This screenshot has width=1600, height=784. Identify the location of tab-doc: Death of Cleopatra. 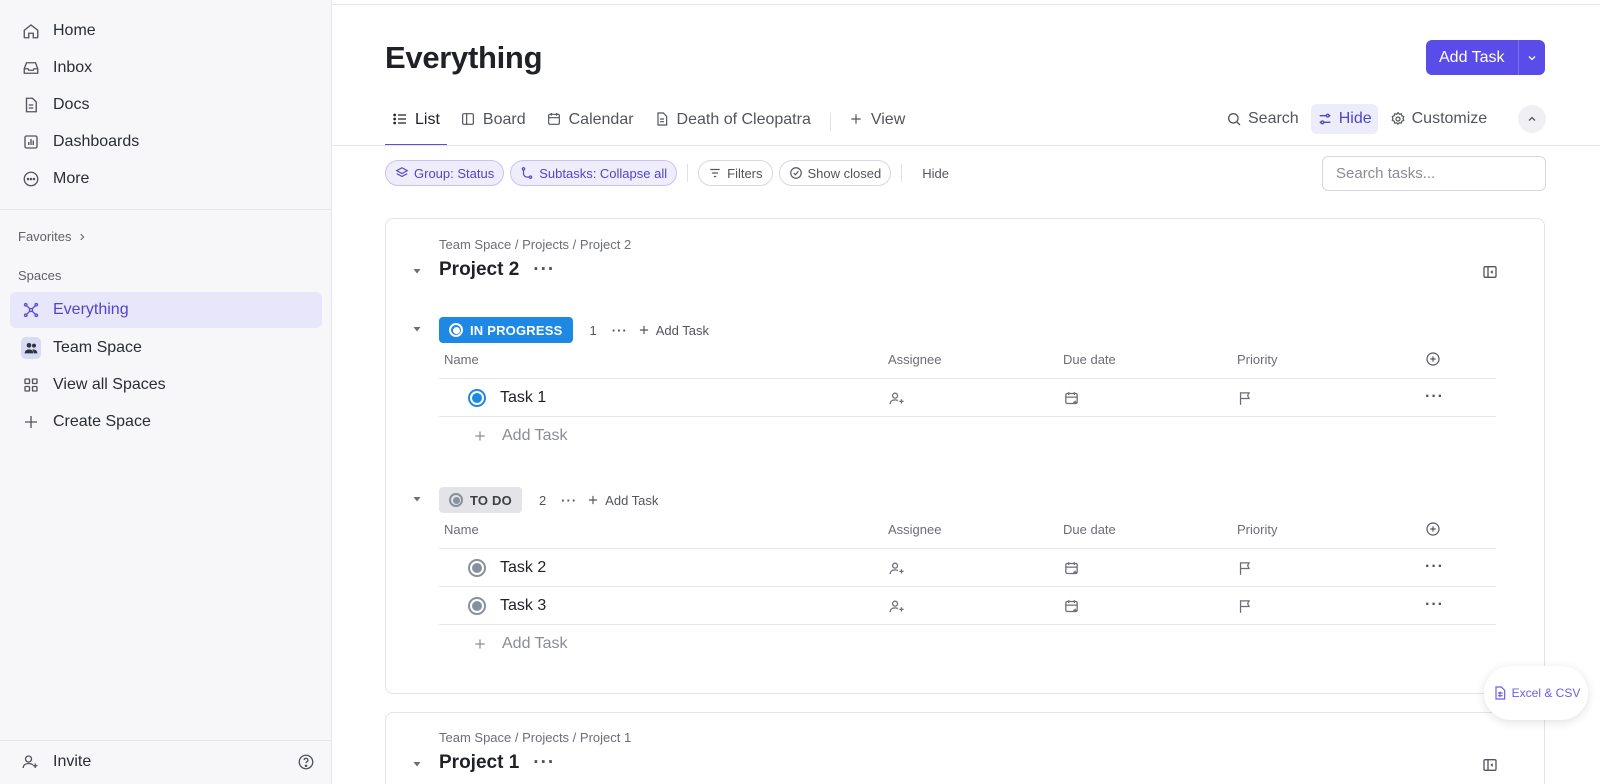
(732, 124).